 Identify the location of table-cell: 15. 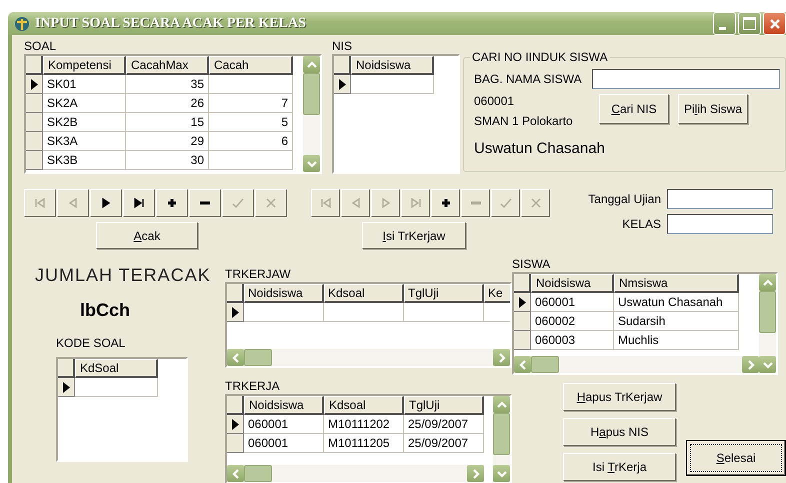
(167, 122).